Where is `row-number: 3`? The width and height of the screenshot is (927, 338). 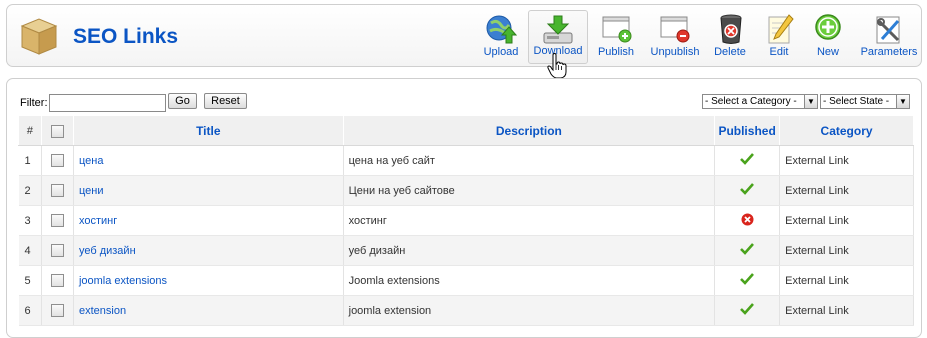
row-number: 3 is located at coordinates (30, 220).